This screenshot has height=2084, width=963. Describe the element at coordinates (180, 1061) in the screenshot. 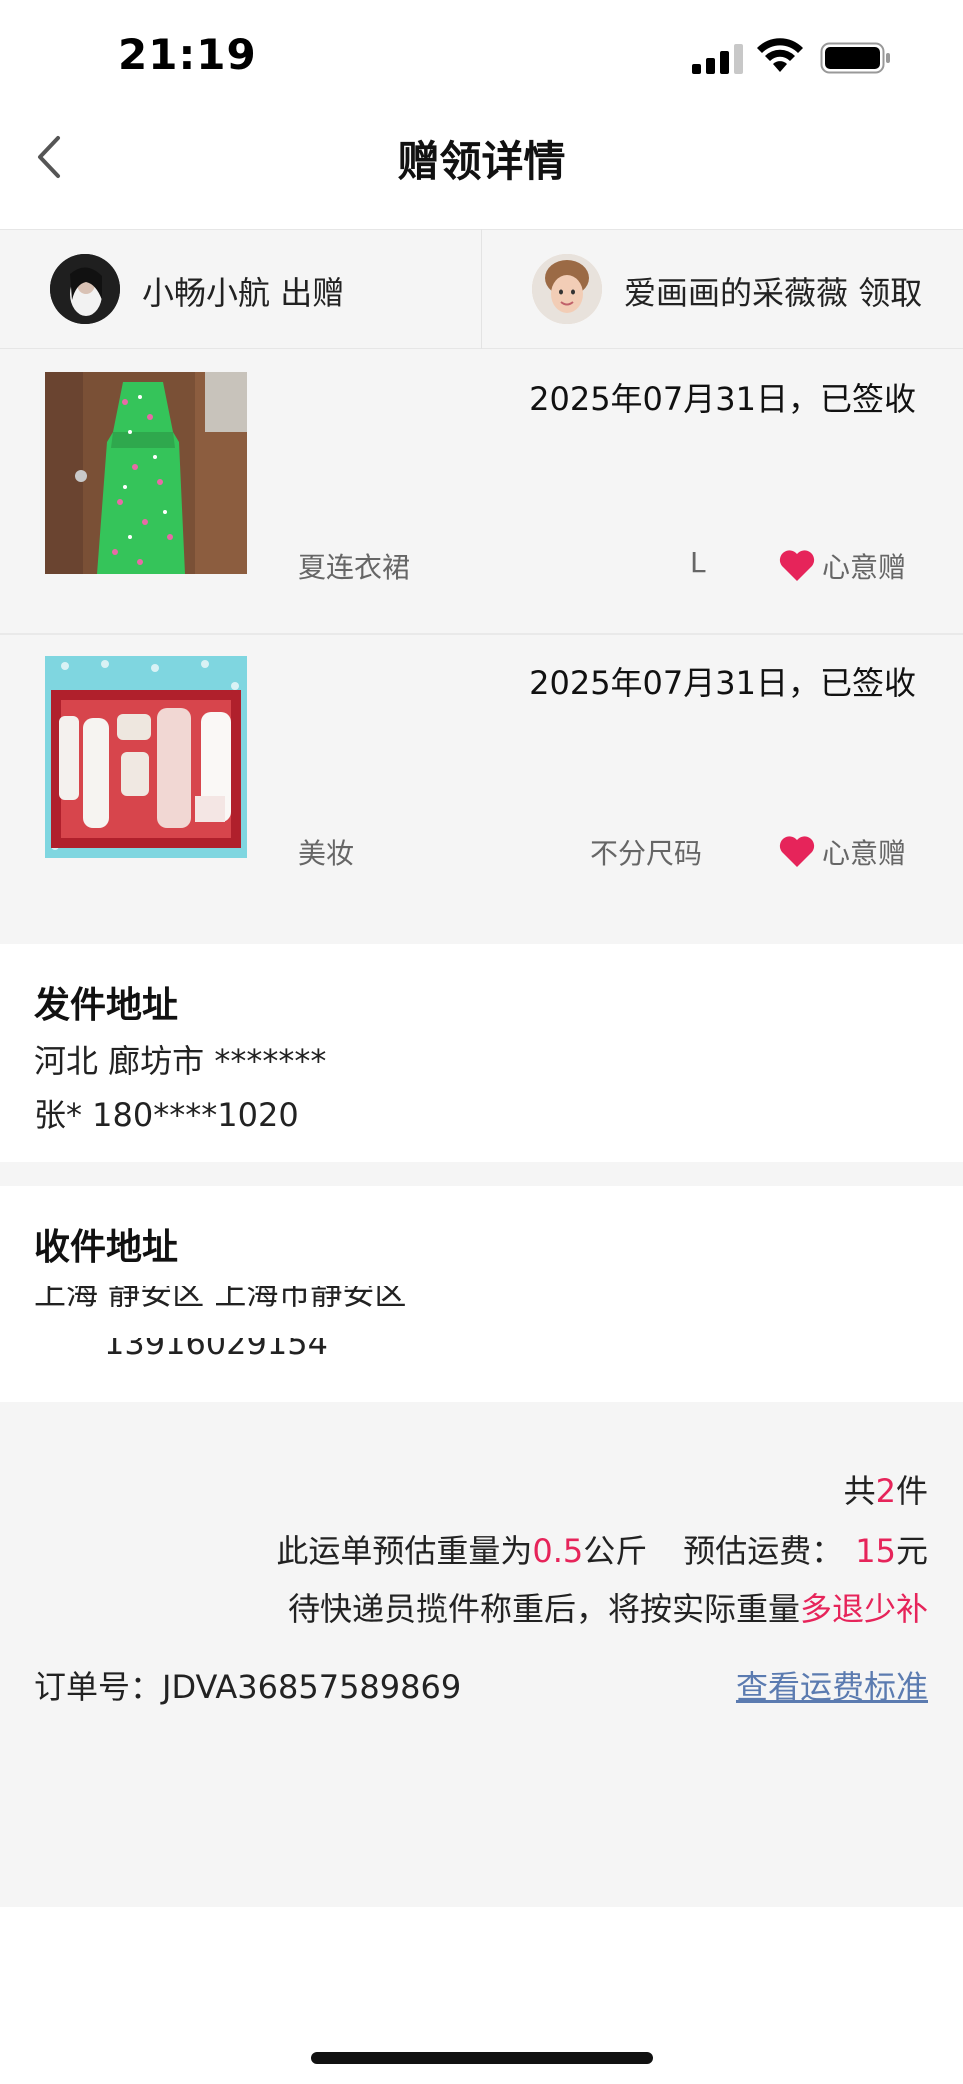

I see `sender-region: 河北 廊坊市 *******` at that location.